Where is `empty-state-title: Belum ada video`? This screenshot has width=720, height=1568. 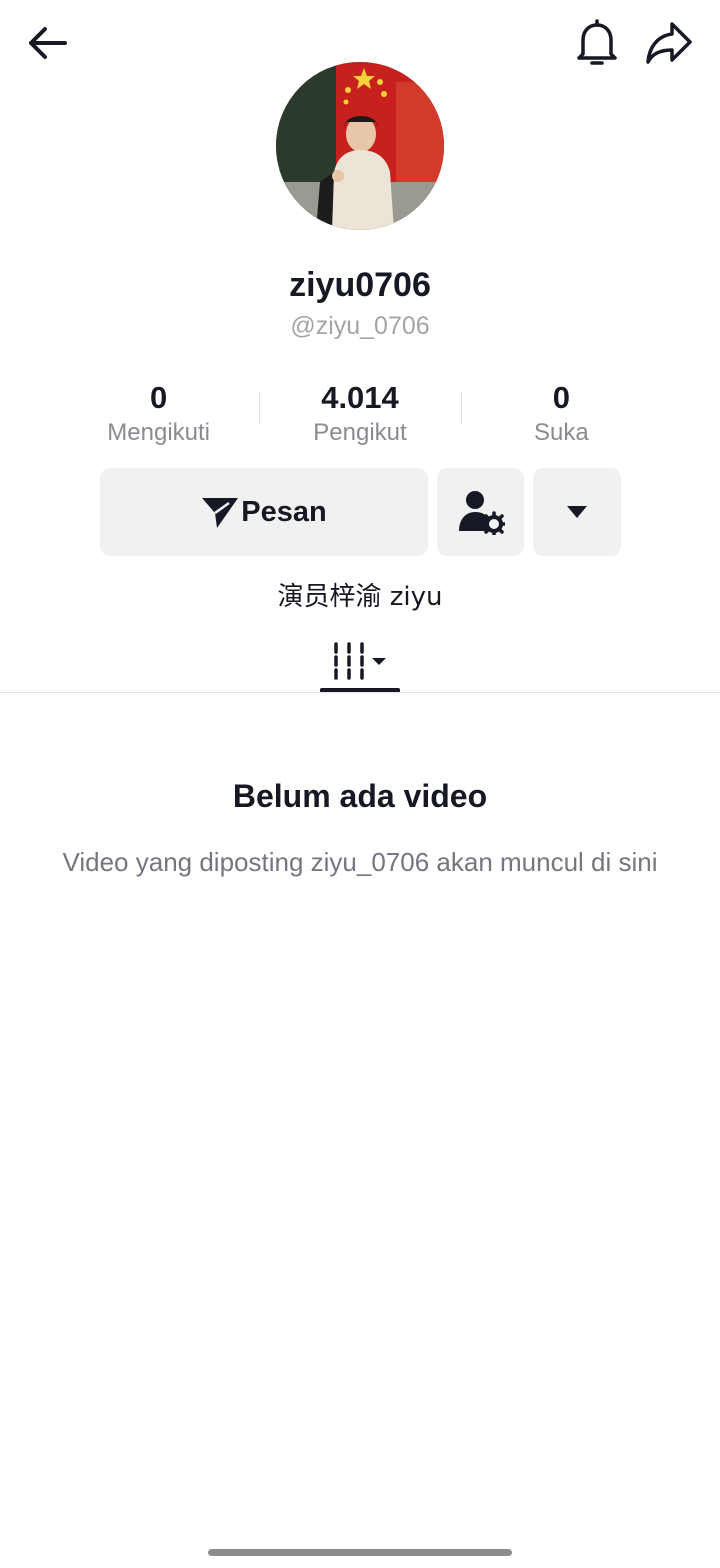
empty-state-title: Belum ada video is located at coordinates (360, 796).